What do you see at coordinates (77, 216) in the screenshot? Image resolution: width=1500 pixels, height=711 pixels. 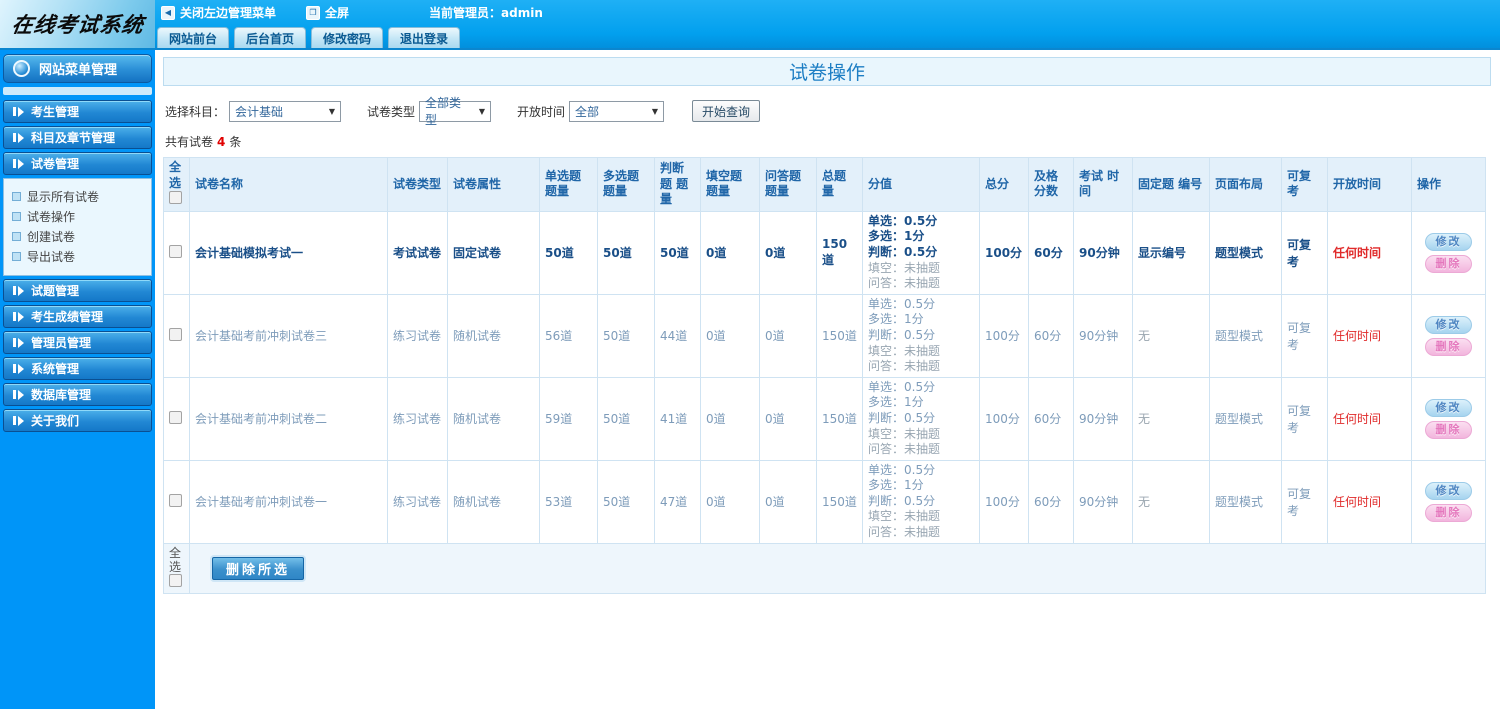 I see `submenu-item-paper-operations: 试卷操作` at bounding box center [77, 216].